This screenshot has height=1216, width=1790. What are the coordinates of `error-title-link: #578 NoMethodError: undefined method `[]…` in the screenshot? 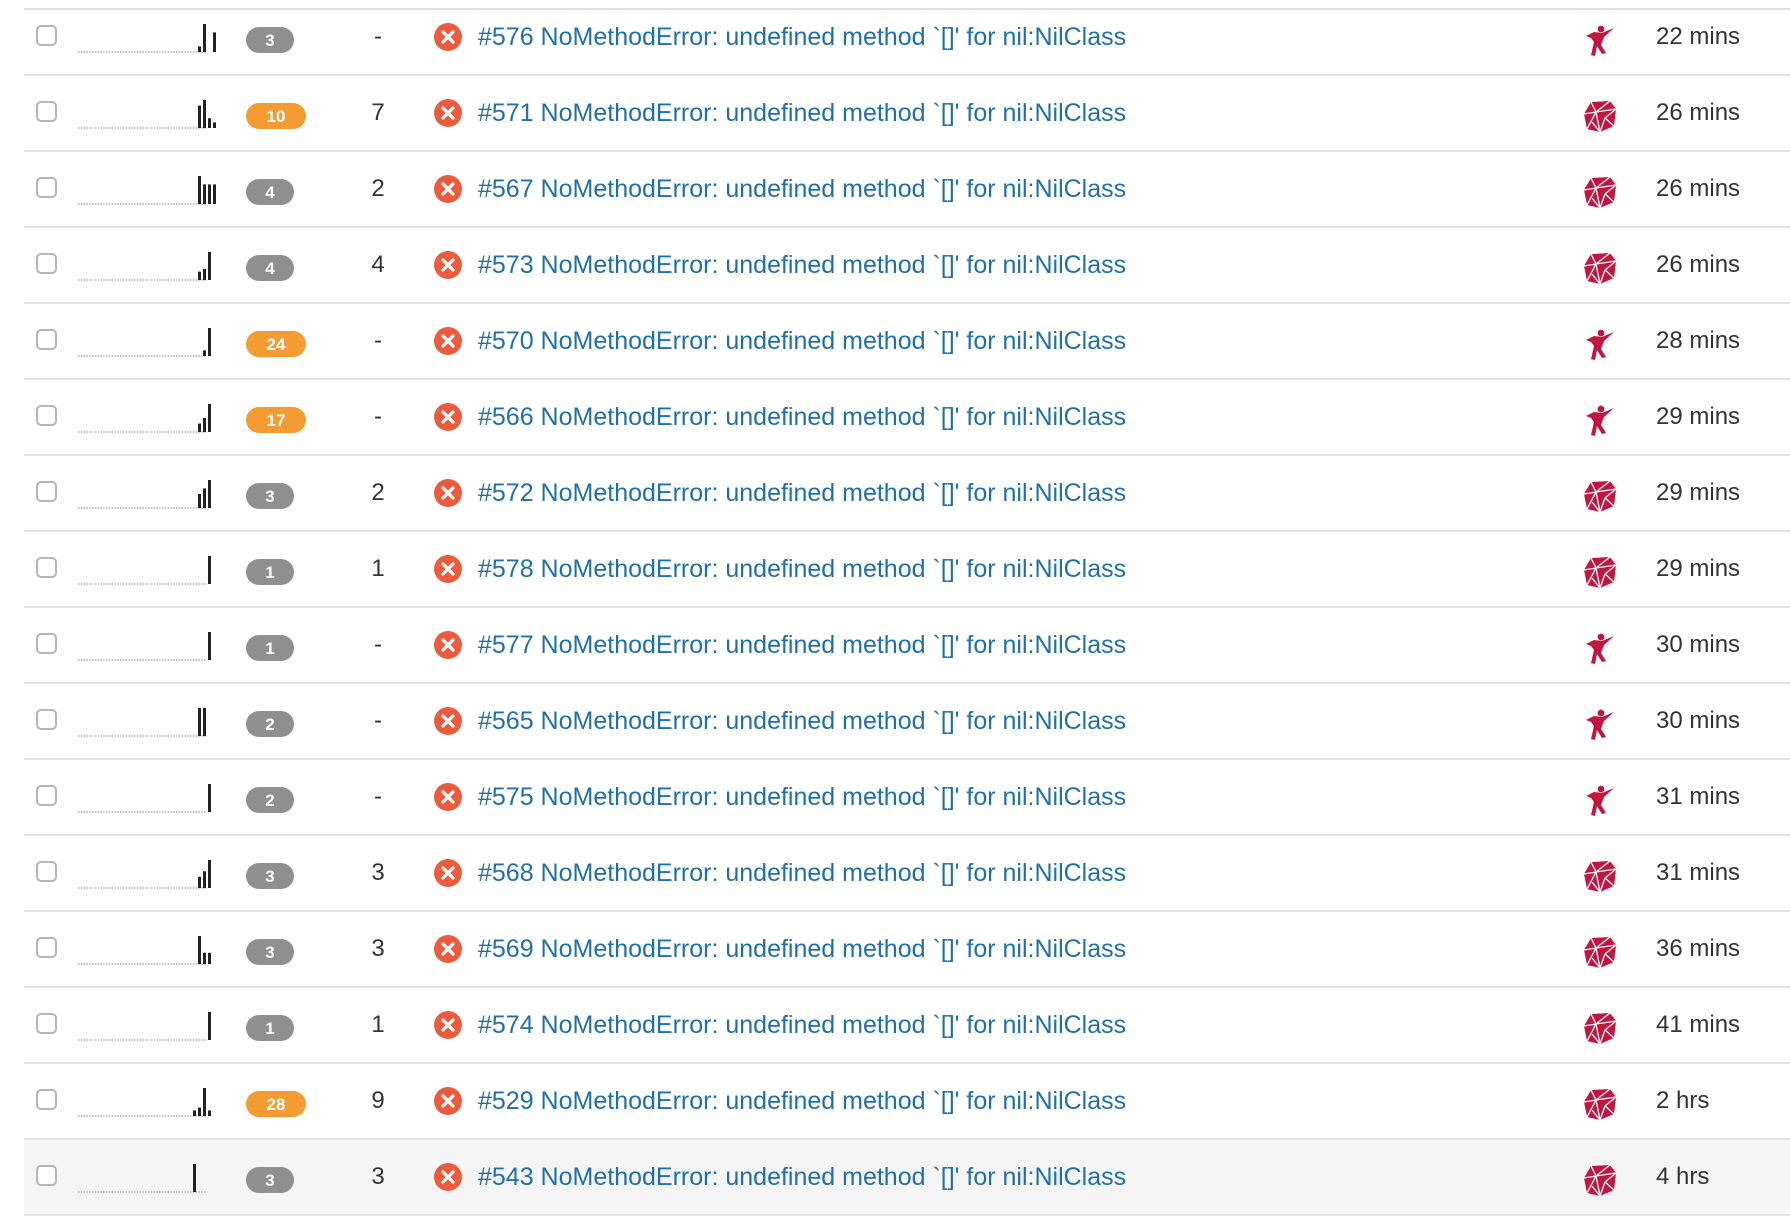 It's located at (802, 569).